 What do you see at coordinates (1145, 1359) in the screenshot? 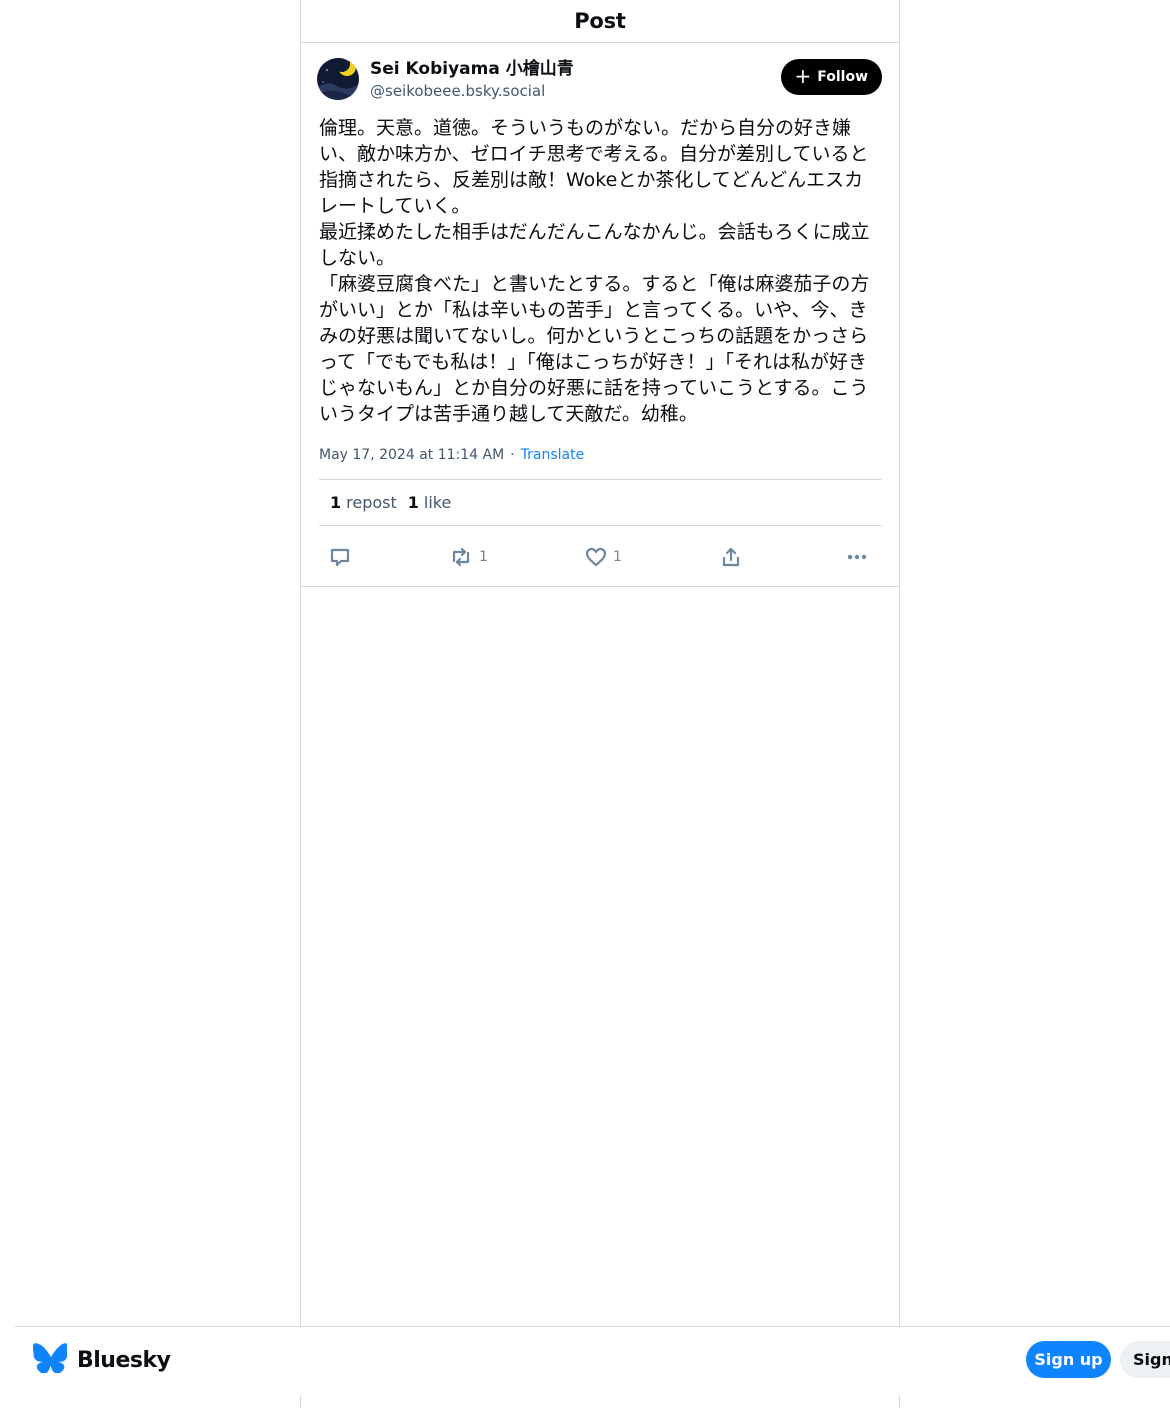
I see `sign-in-button: Sign in` at bounding box center [1145, 1359].